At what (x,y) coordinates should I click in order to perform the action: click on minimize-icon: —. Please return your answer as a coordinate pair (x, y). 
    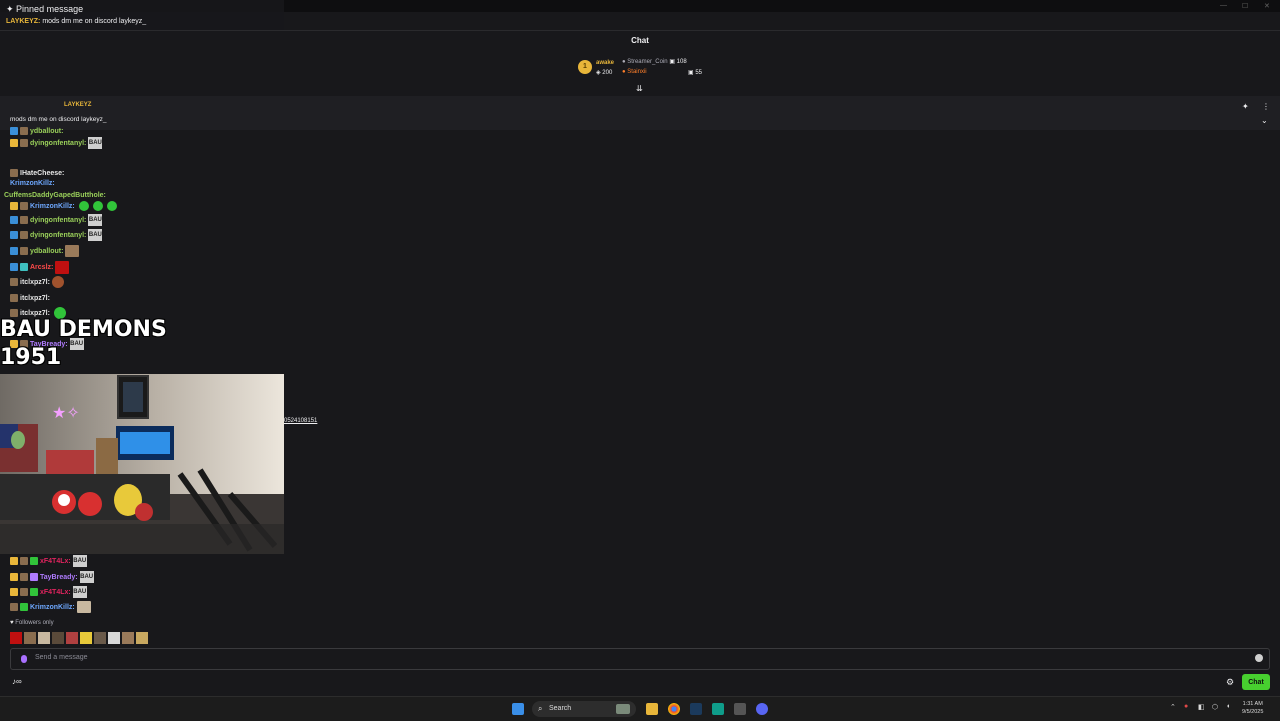
    Looking at the image, I should click on (1223, 5).